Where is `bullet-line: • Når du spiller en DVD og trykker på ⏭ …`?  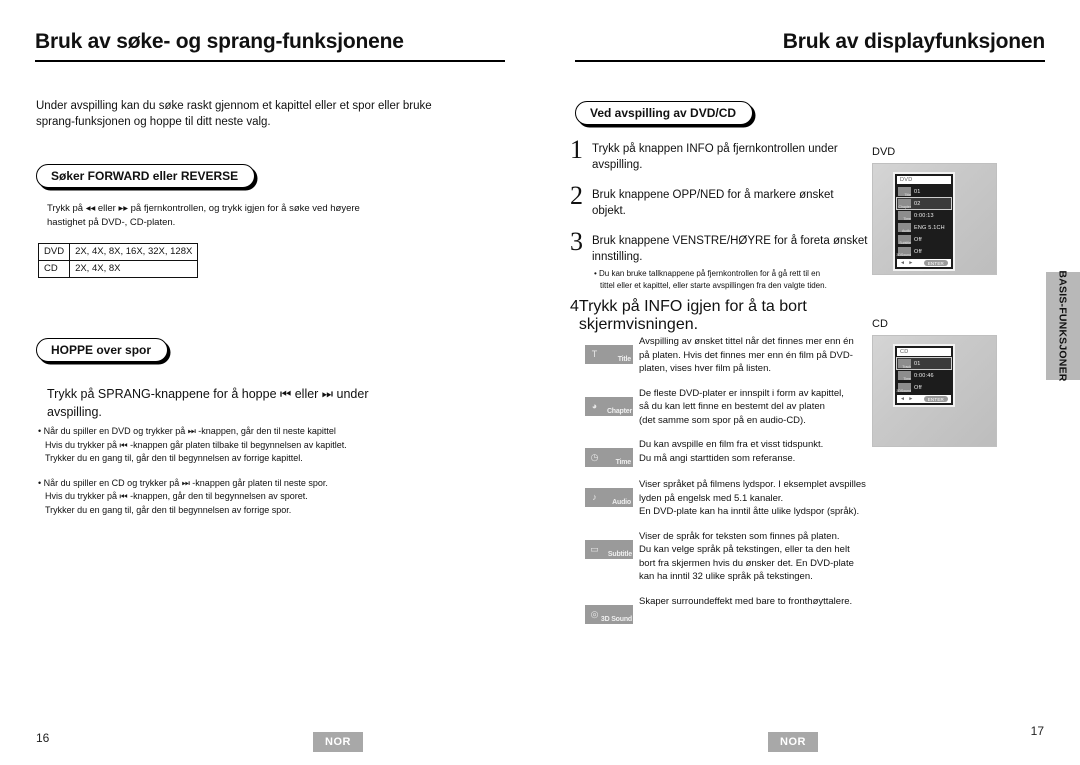 bullet-line: • Når du spiller en DVD og trykker på ⏭ … is located at coordinates (187, 431).